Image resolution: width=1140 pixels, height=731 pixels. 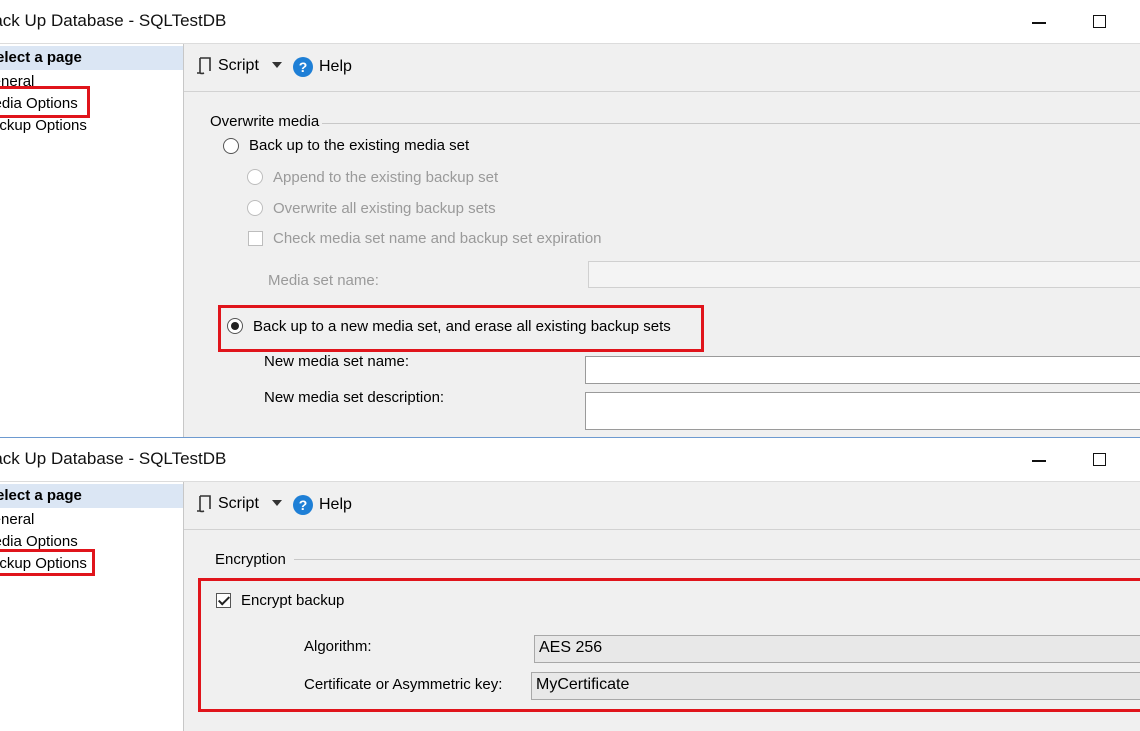 What do you see at coordinates (265, 121) in the screenshot?
I see `overwrite-media-section-label: Overwrite media` at bounding box center [265, 121].